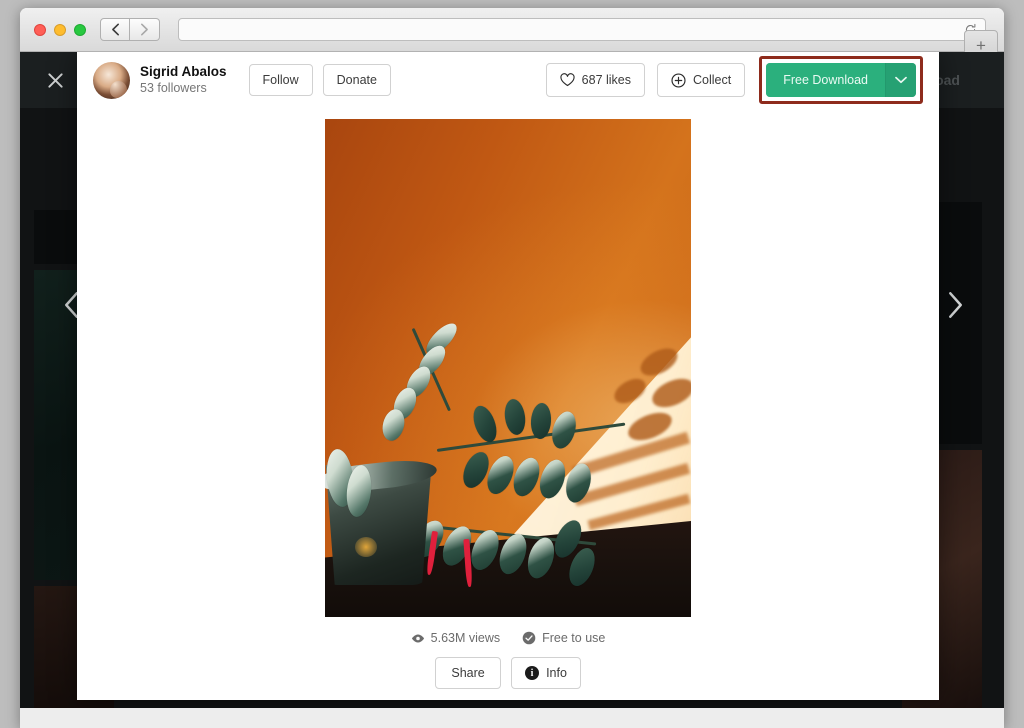  I want to click on author-block: Sigrid Abalos 53 followers, so click(160, 80).